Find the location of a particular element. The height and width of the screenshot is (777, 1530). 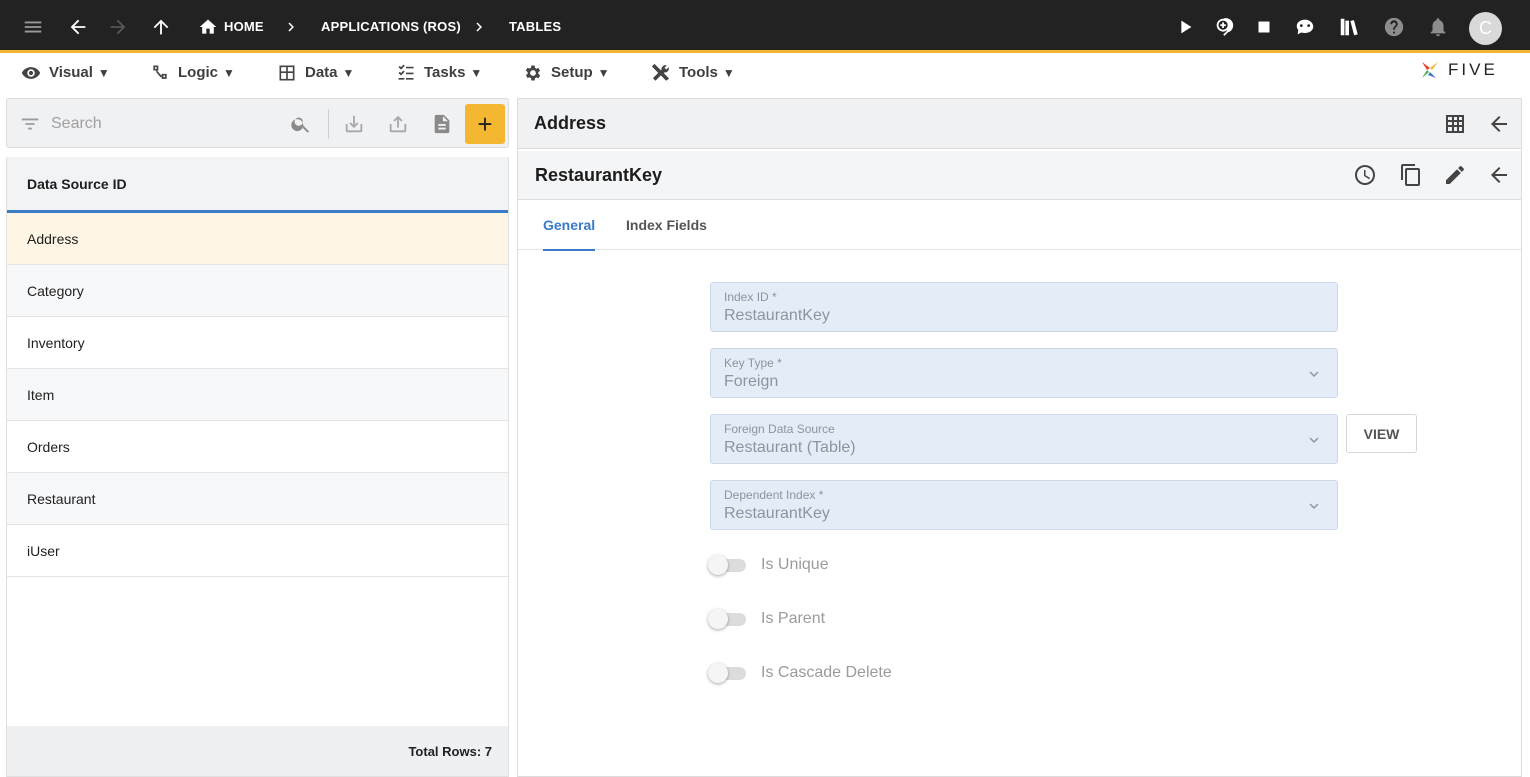

tab-index-fields: Index Fields is located at coordinates (666, 225).